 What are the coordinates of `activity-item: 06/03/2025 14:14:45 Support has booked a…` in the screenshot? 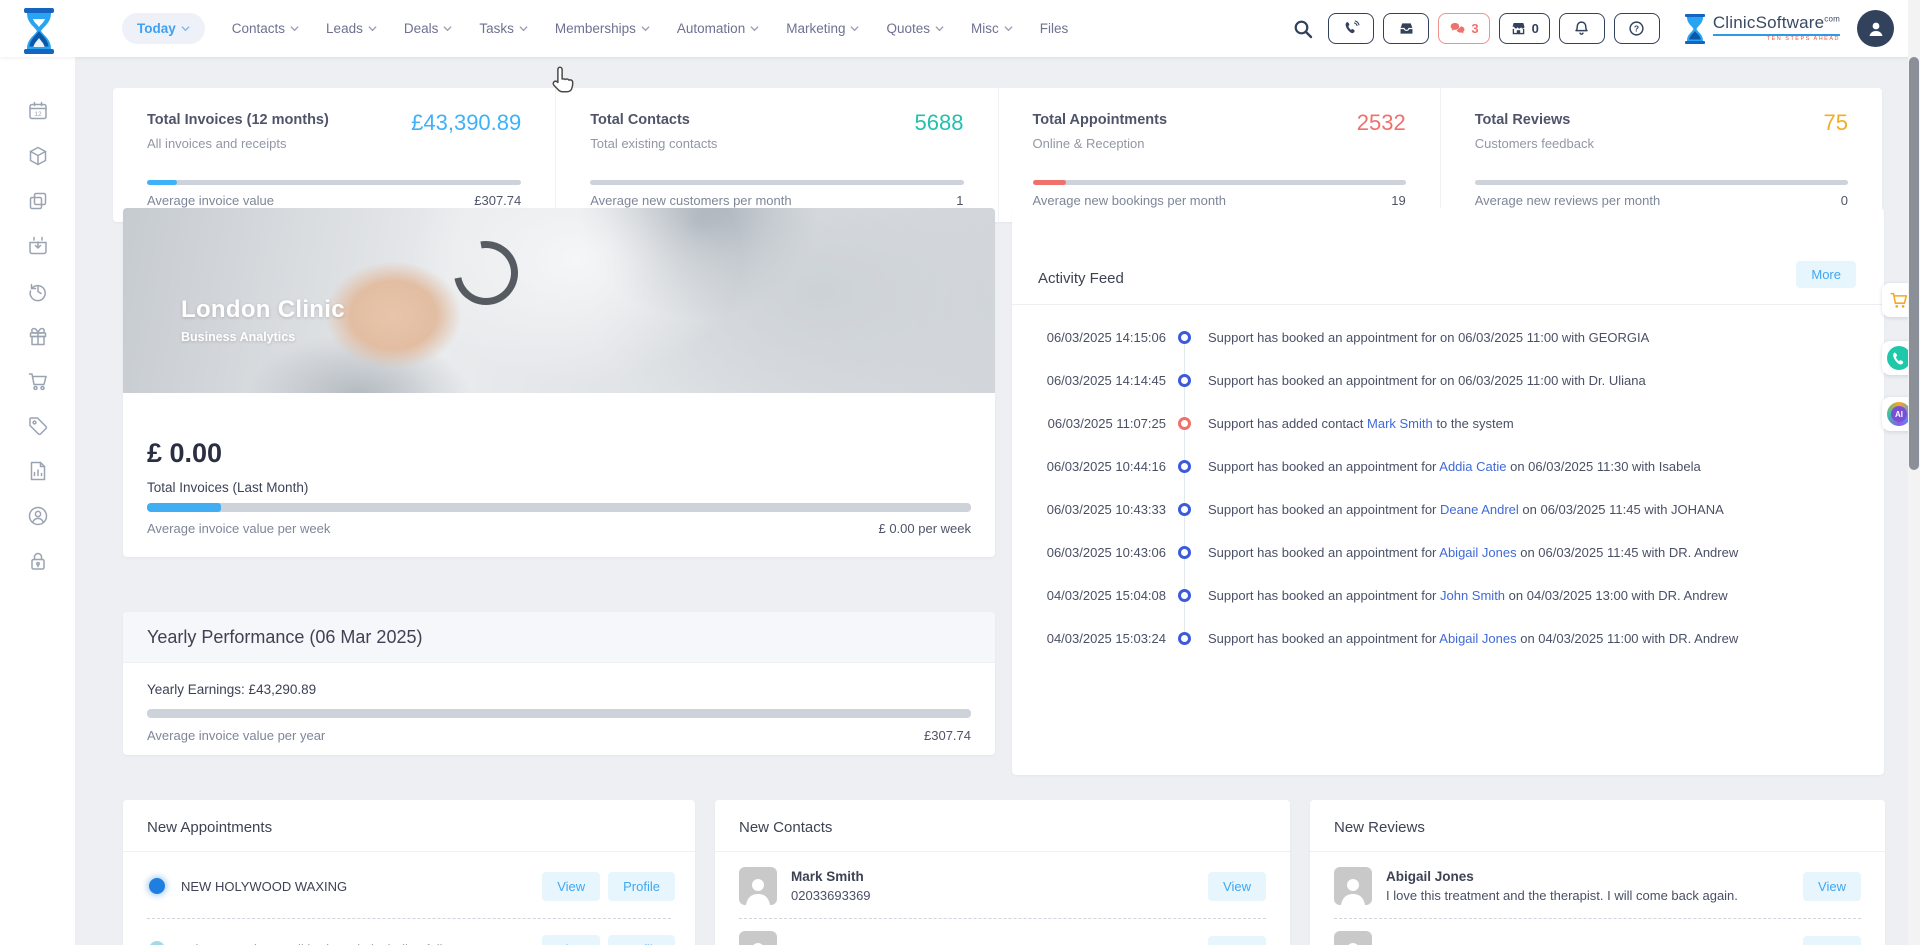 It's located at (1448, 383).